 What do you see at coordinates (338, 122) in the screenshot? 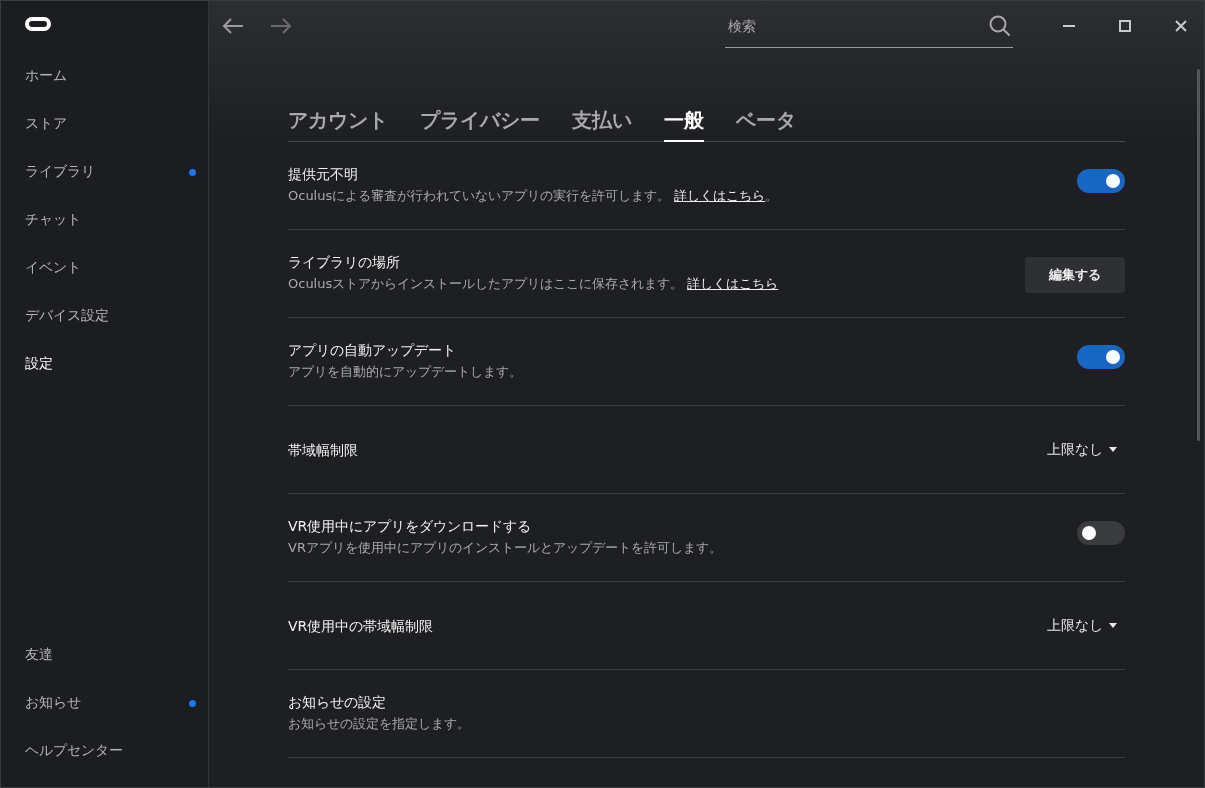
I see `tab: アカウント` at bounding box center [338, 122].